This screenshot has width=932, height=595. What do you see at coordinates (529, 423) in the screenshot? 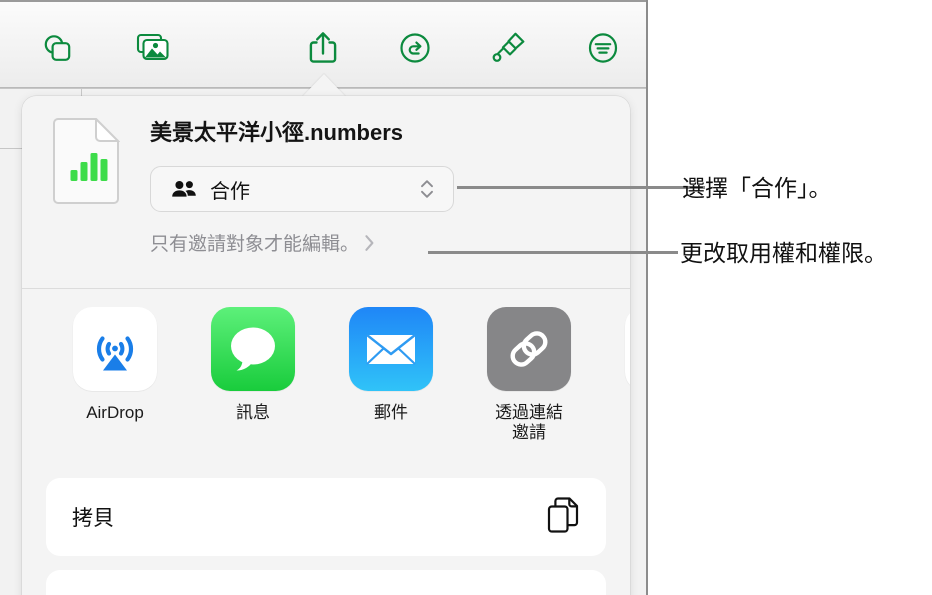
I see `share-target-label: 透過連結 邀請` at bounding box center [529, 423].